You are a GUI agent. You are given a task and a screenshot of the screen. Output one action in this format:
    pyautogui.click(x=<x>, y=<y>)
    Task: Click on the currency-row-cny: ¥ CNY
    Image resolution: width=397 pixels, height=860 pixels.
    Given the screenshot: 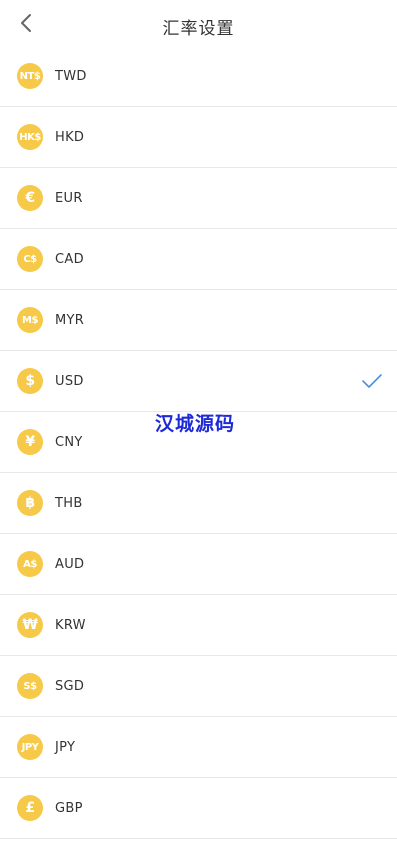 What is the action you would take?
    pyautogui.click(x=198, y=442)
    